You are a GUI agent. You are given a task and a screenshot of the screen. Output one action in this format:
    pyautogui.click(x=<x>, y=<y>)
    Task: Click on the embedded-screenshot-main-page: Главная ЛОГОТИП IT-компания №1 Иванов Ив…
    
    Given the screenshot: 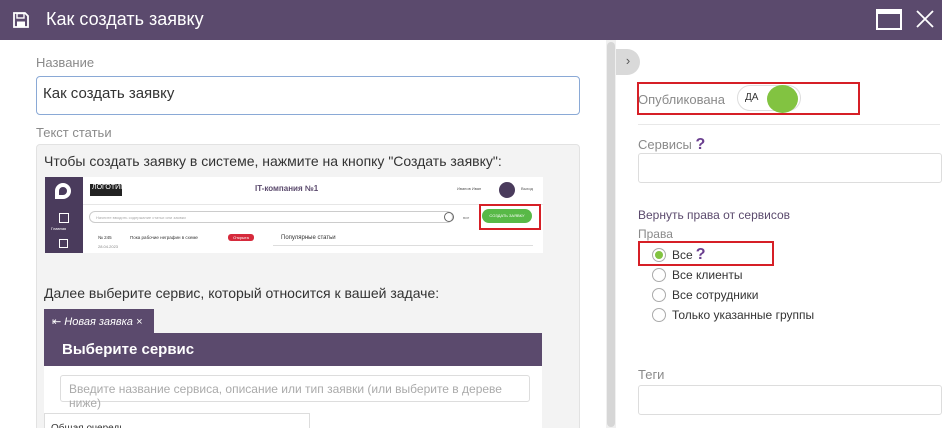 What is the action you would take?
    pyautogui.click(x=294, y=215)
    